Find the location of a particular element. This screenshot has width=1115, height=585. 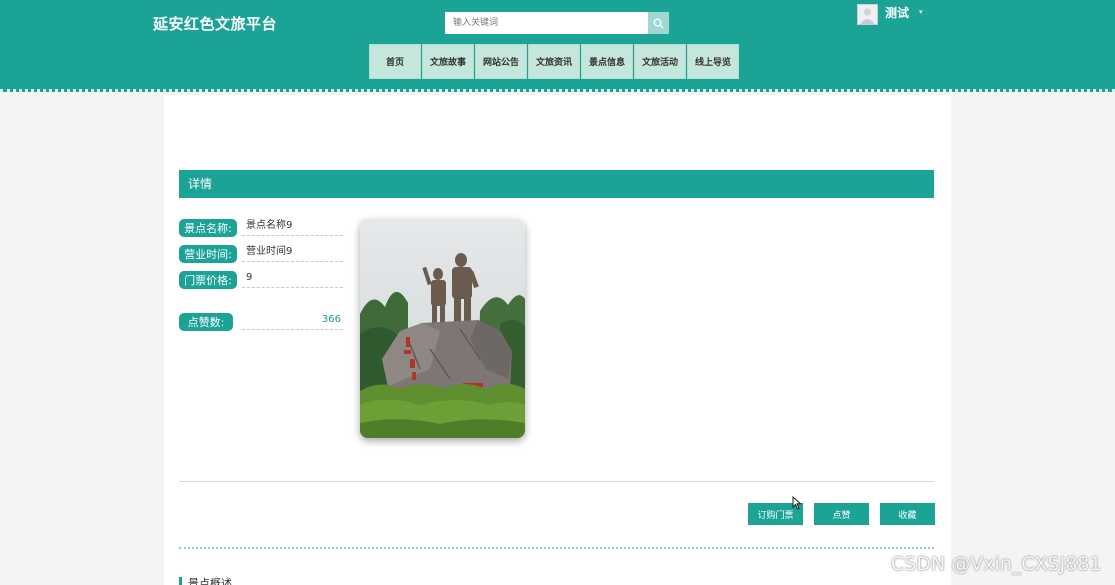

site-logo: 延安红色文旅平台 is located at coordinates (215, 23).